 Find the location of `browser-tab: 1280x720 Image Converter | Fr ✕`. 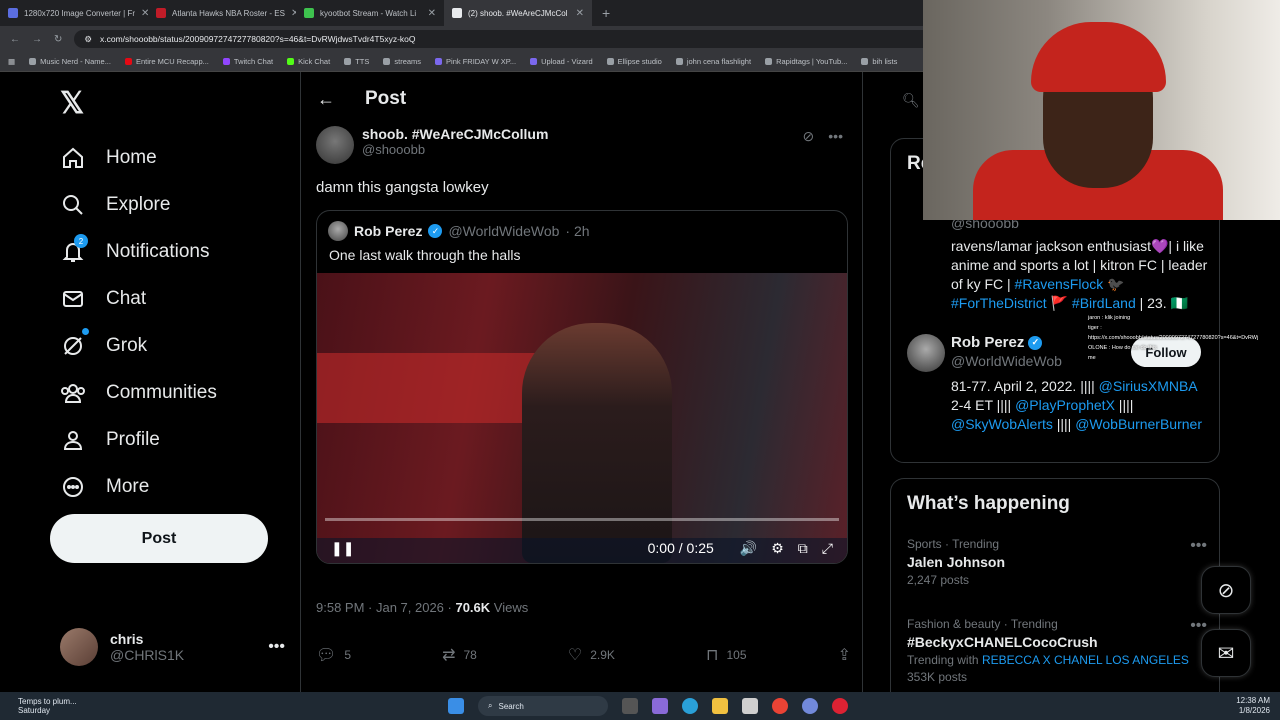

browser-tab: 1280x720 Image Converter | Fr ✕ is located at coordinates (74, 13).